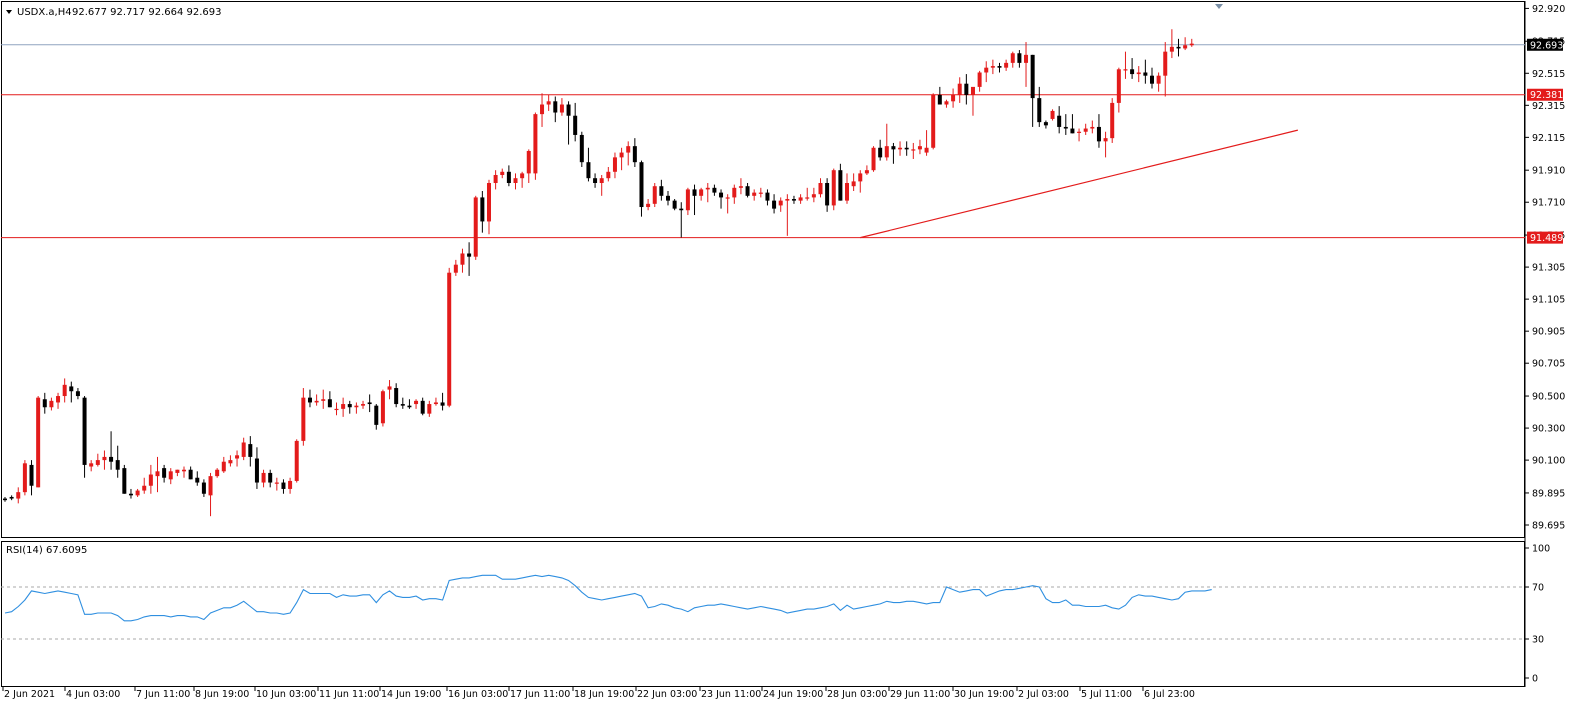 The width and height of the screenshot is (1582, 719). I want to click on time-tick-label: 23 Jun 11:00, so click(731, 694).